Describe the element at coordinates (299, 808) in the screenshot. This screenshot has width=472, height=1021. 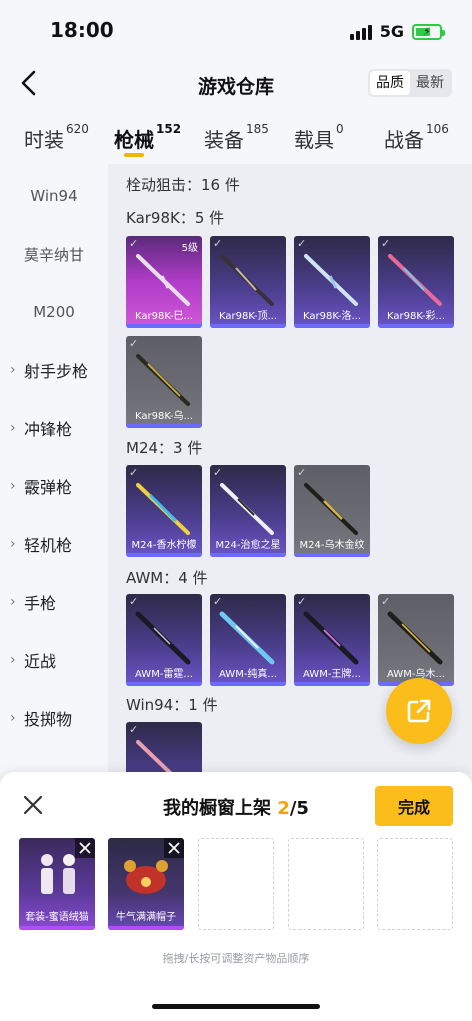
I see `showcase-total: /5` at that location.